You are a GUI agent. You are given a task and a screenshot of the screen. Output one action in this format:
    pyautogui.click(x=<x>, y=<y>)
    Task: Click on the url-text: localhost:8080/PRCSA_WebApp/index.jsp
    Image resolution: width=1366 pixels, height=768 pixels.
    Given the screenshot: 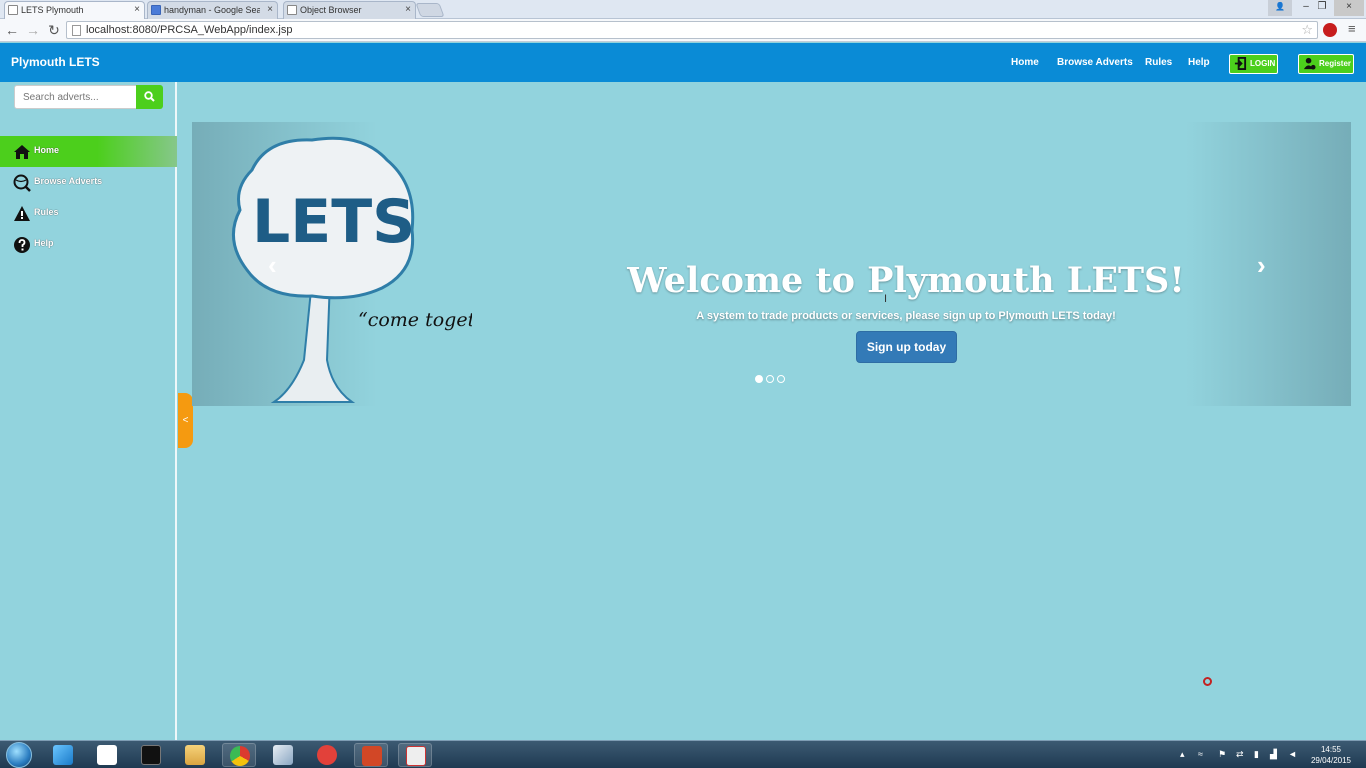 What is the action you would take?
    pyautogui.click(x=189, y=30)
    